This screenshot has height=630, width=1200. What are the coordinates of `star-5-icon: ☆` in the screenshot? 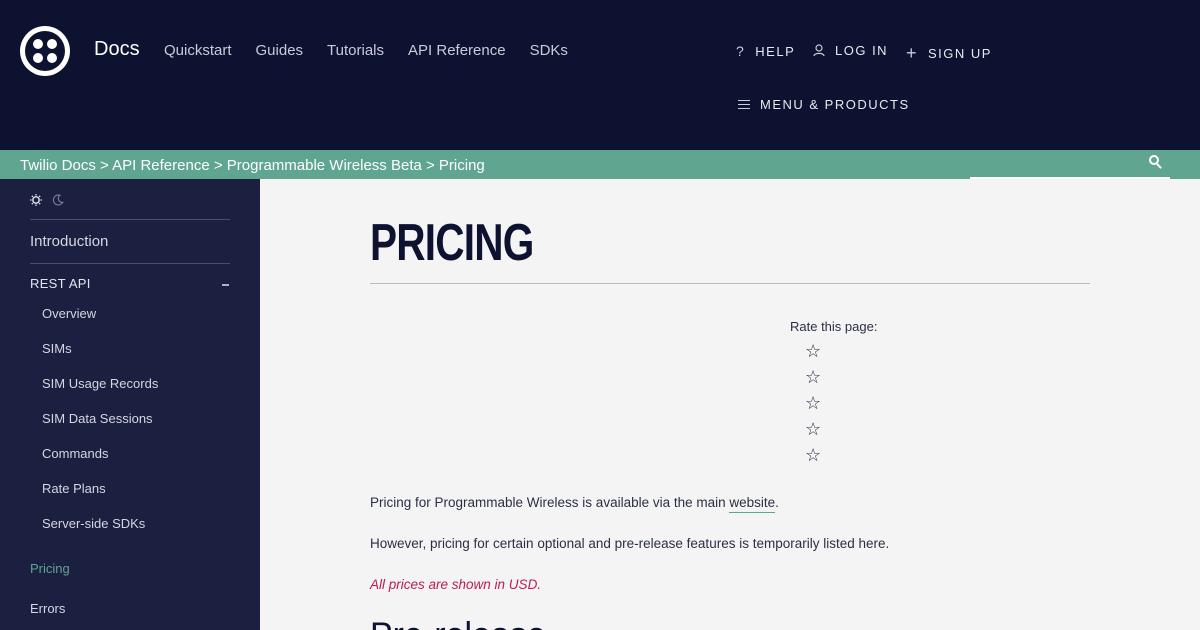 It's located at (813, 455).